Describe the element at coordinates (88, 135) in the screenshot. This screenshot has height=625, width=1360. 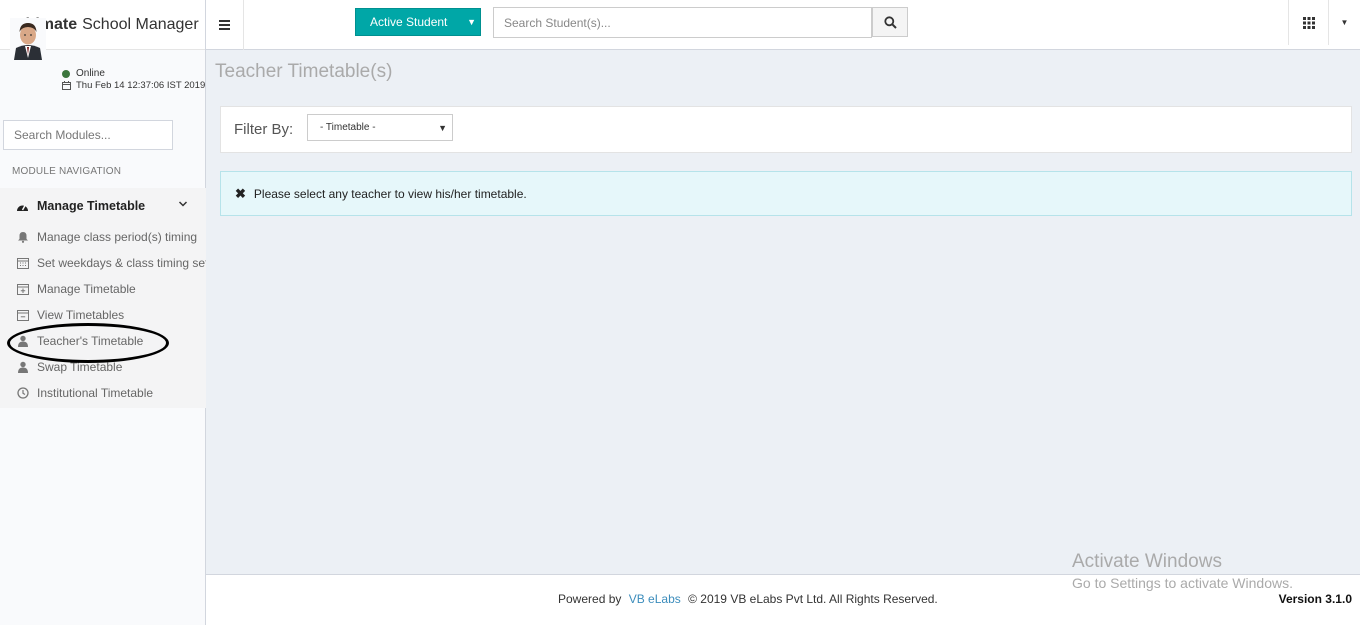
I see `search-modules-input` at that location.